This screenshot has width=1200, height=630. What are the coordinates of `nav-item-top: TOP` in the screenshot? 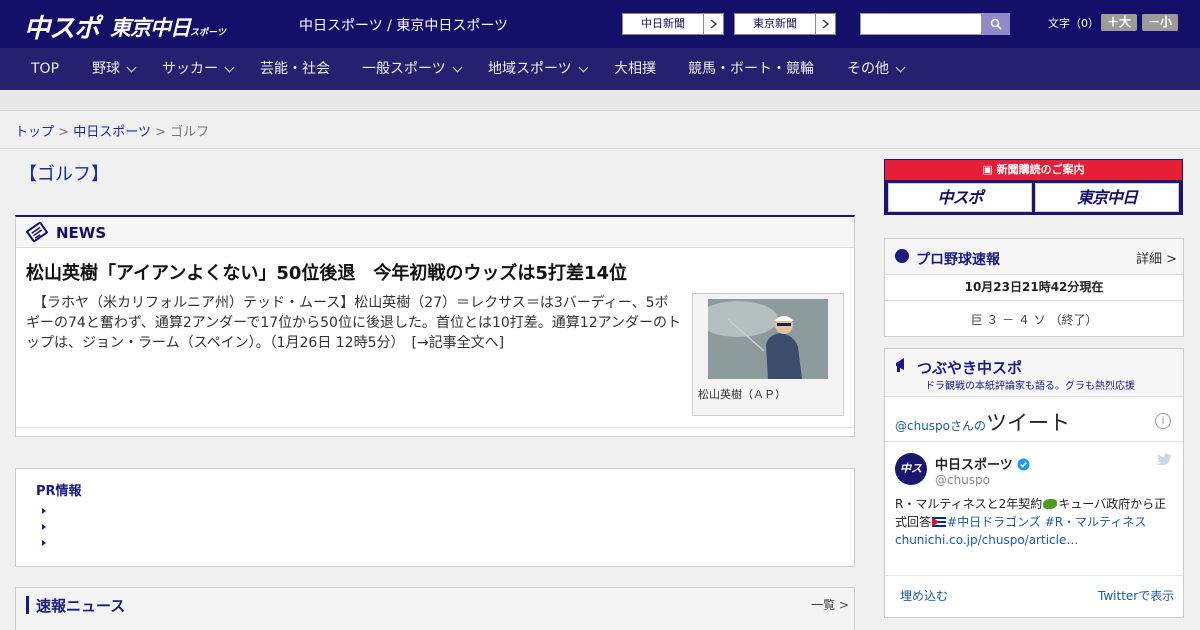 It's located at (45, 69).